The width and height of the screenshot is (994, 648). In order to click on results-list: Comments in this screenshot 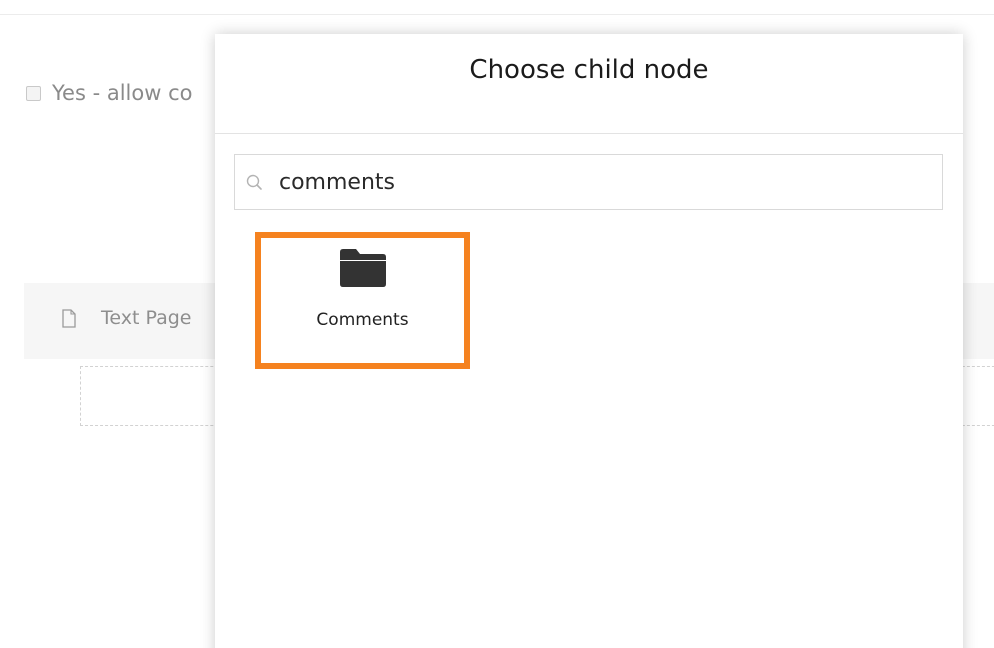, I will do `click(362, 300)`.